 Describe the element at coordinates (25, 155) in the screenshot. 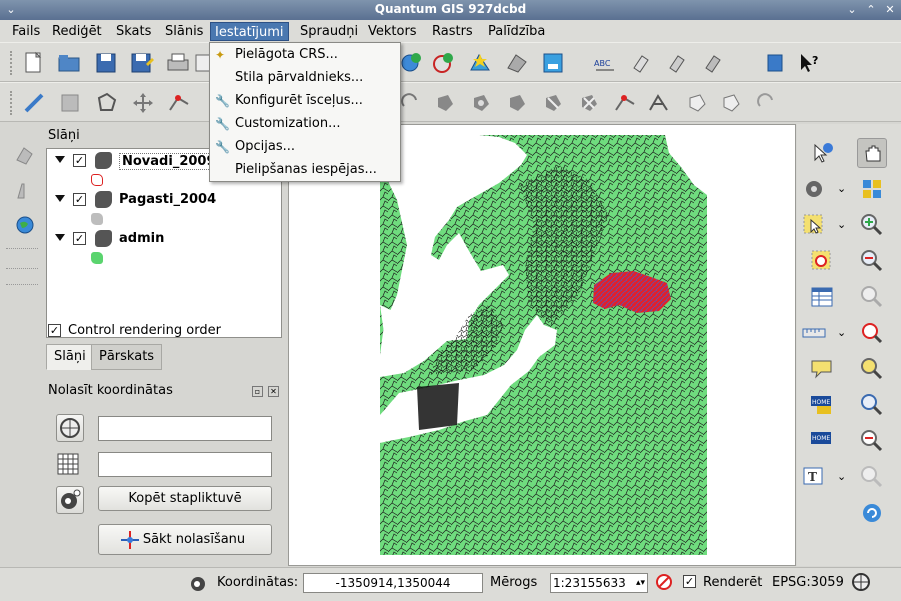

I see `add-feature-side-icon` at that location.